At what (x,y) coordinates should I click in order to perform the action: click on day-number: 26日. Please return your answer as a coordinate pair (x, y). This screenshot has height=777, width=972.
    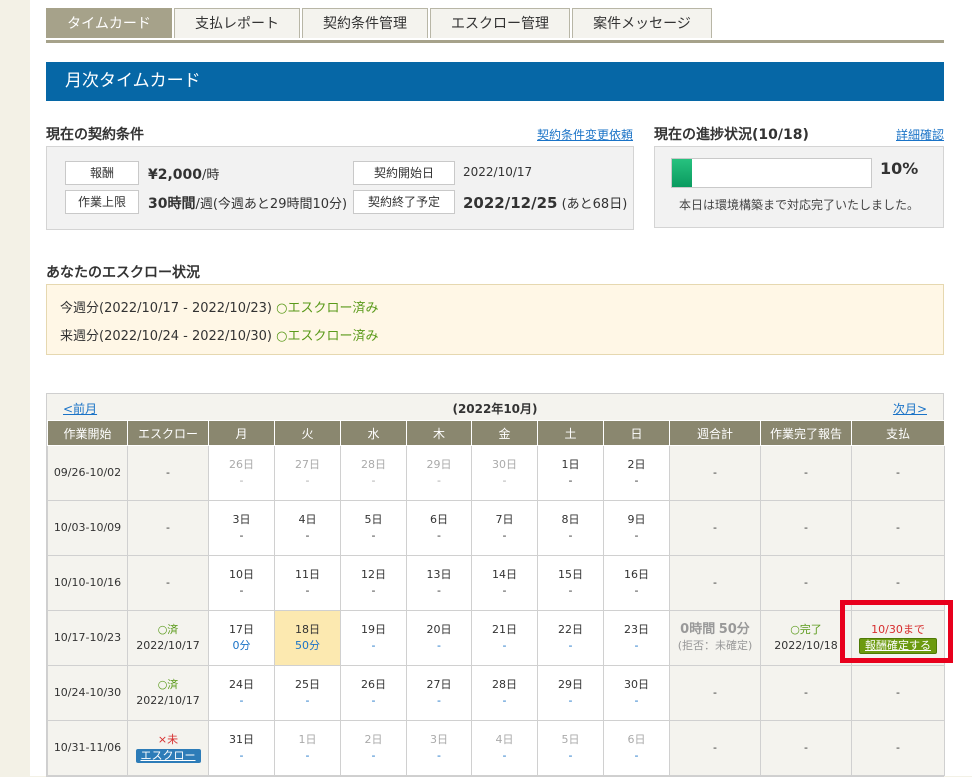
    Looking at the image, I should click on (241, 464).